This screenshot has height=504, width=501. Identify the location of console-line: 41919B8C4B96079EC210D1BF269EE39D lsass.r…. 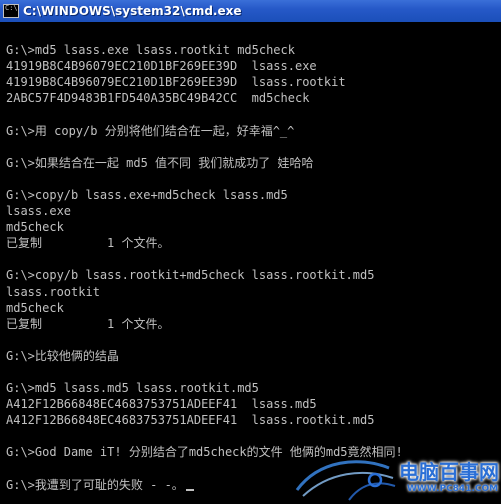
(176, 82).